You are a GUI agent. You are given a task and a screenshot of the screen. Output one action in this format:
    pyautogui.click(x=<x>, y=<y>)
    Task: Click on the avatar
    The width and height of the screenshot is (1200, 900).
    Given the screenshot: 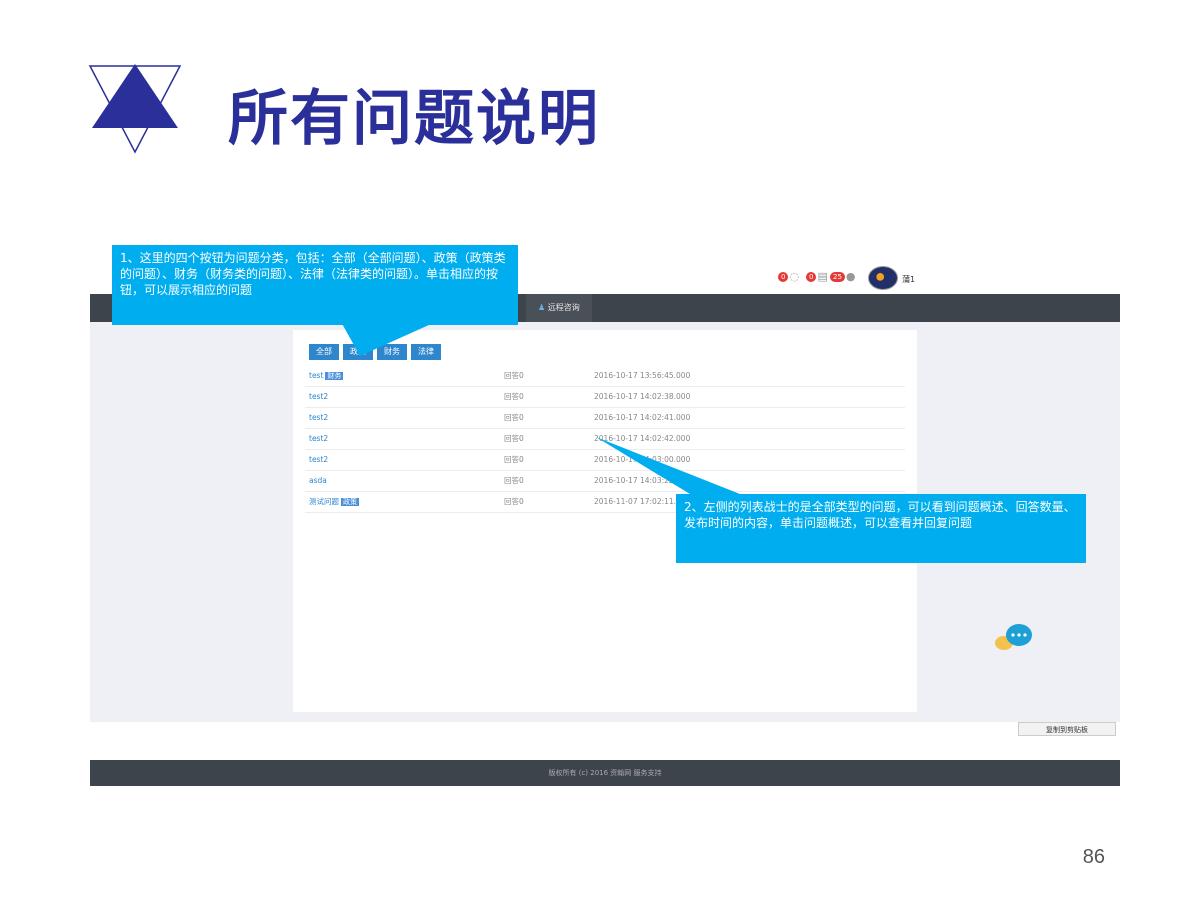 What is the action you would take?
    pyautogui.click(x=883, y=278)
    